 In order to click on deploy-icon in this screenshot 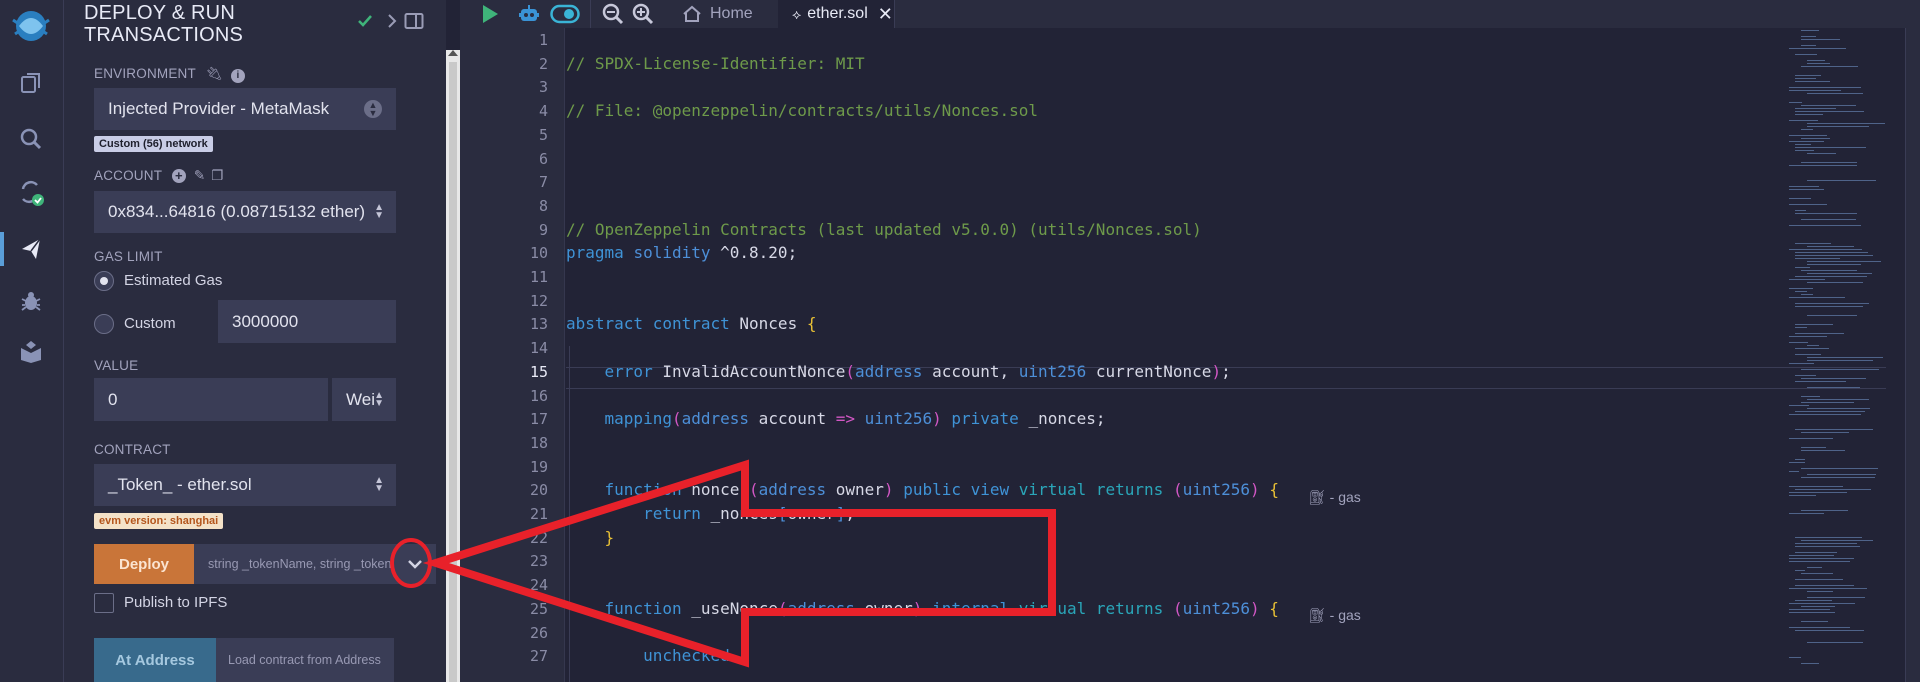, I will do `click(31, 249)`.